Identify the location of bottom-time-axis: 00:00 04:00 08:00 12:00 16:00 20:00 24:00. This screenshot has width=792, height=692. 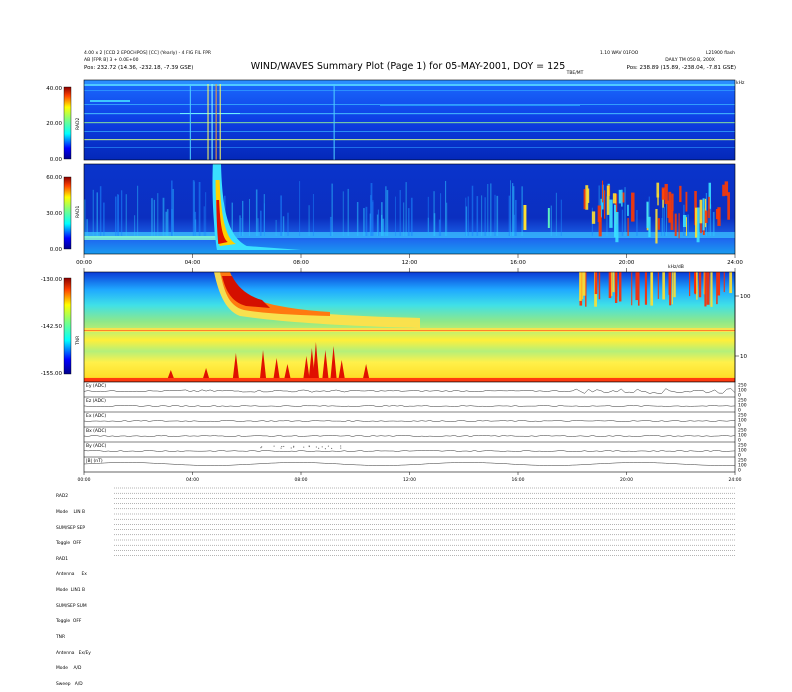
(410, 477).